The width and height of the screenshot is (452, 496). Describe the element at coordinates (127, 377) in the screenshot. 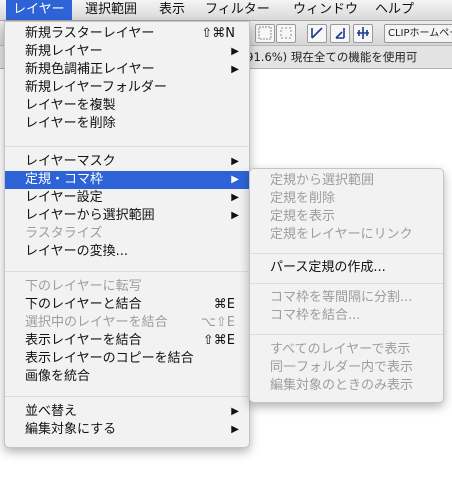

I see `menu-item-flatten-image: 画像を統合` at that location.